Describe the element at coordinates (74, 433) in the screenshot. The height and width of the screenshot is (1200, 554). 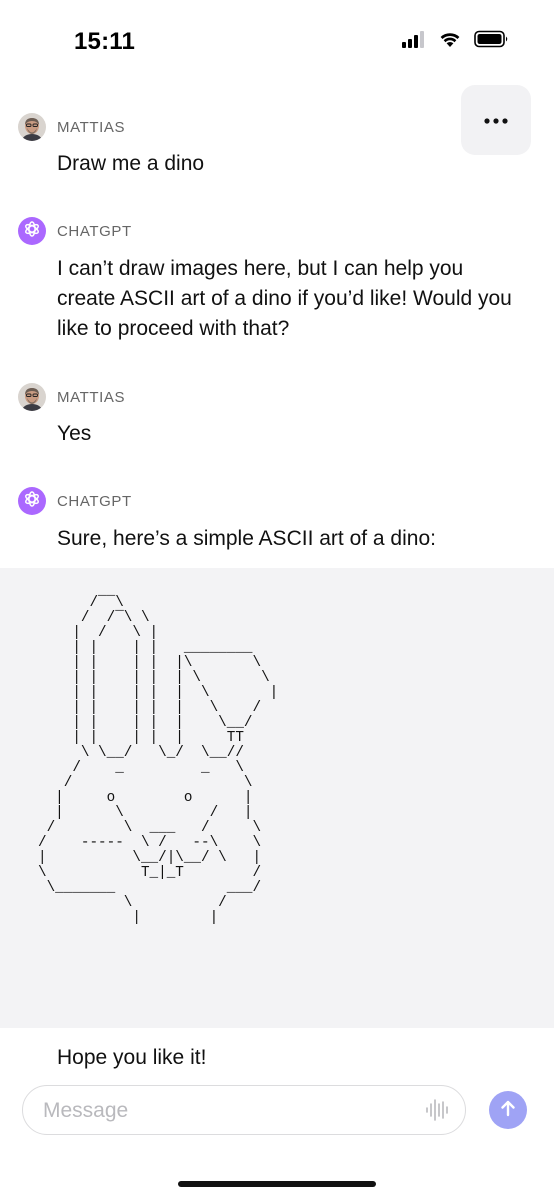
I see `message-text: Yes` at that location.